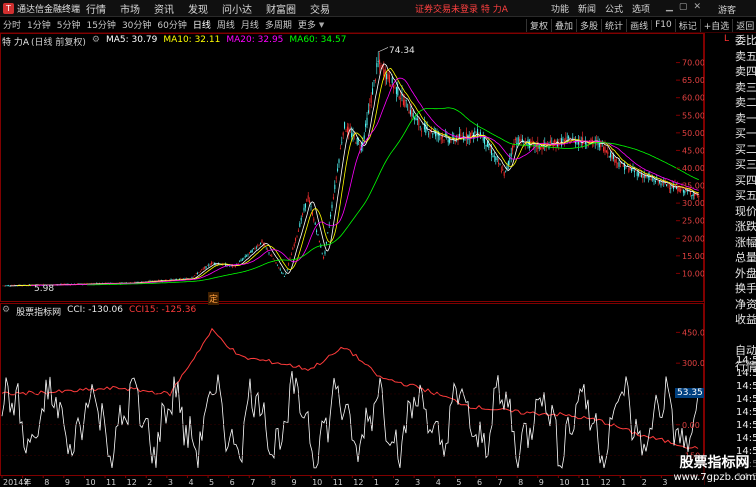 The height and width of the screenshot is (487, 756). Describe the element at coordinates (697, 7) in the screenshot. I see `close-icon: ✕` at that location.